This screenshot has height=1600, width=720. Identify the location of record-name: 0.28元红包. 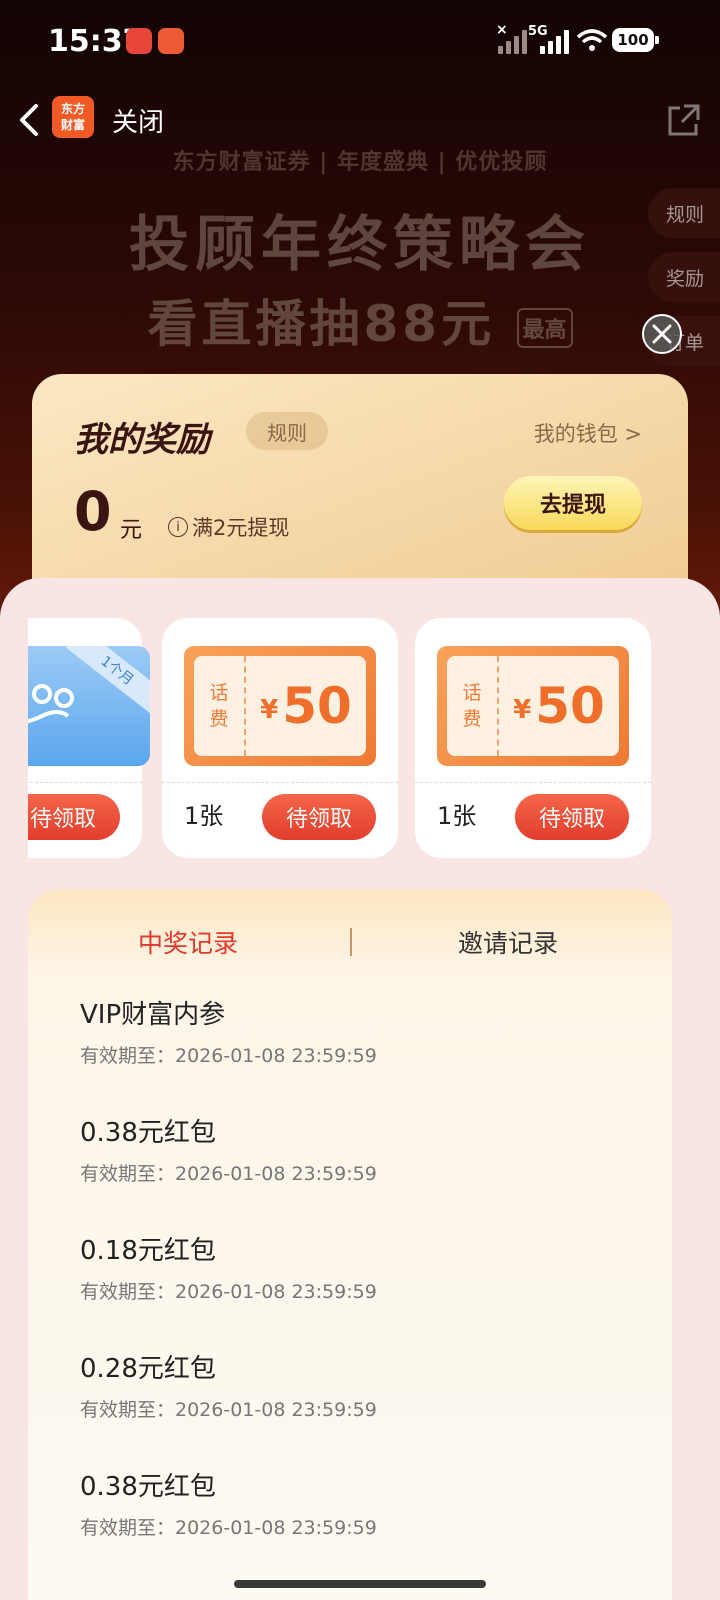
(148, 1369).